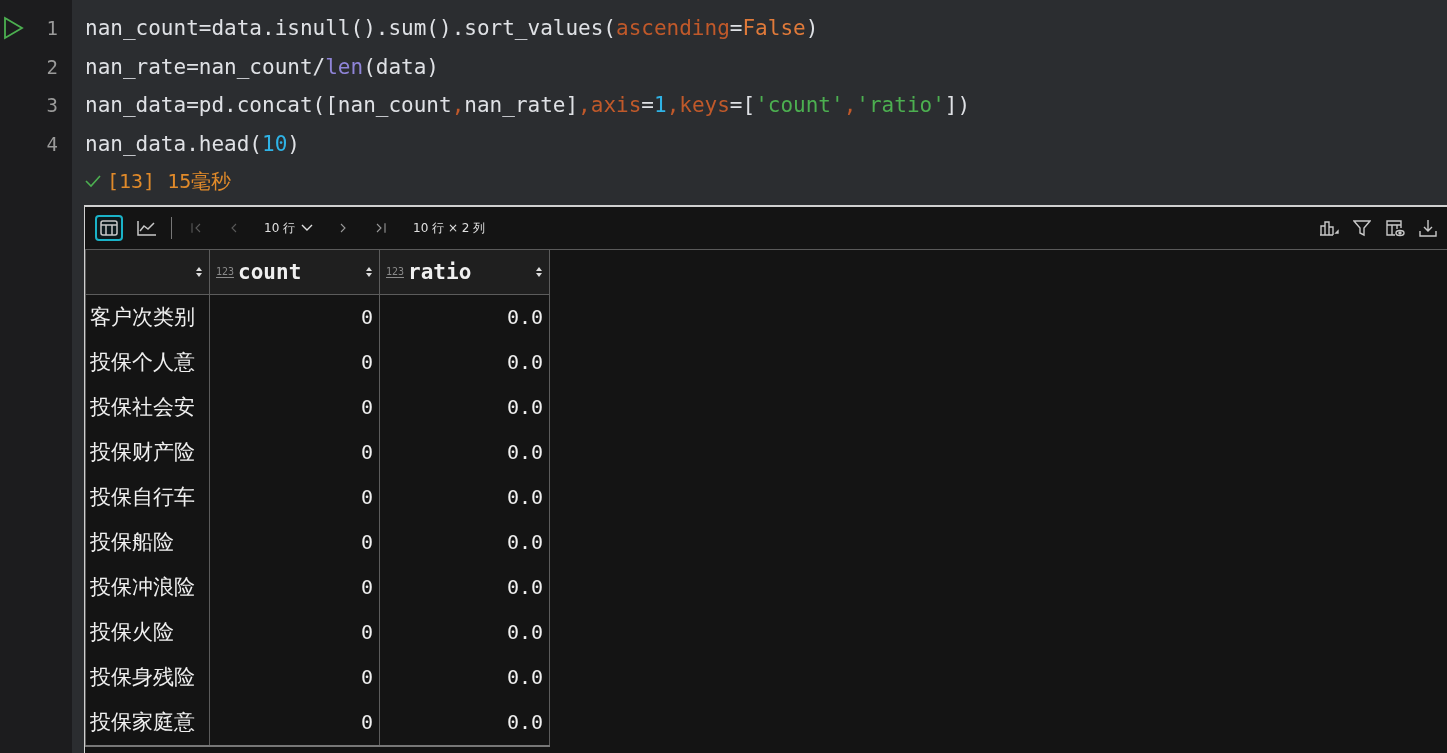 This screenshot has width=1447, height=753. Describe the element at coordinates (52, 143) in the screenshot. I see `line-number: 4` at that location.